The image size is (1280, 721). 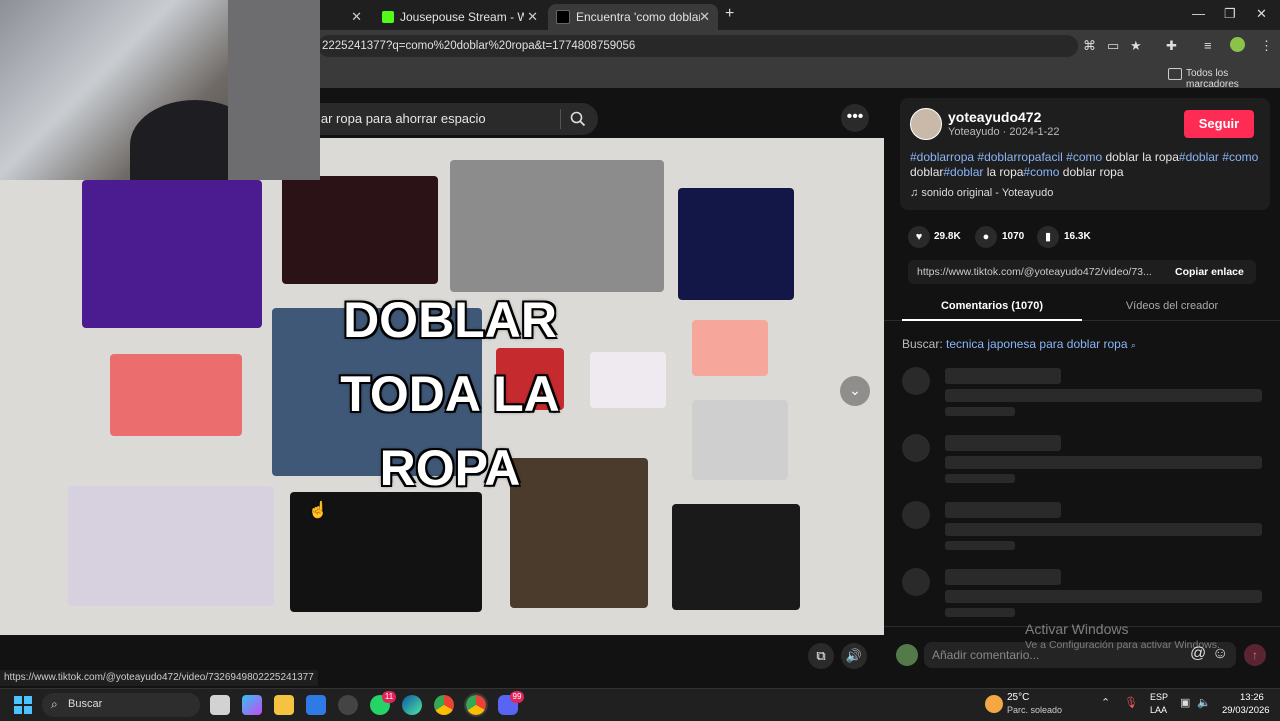 I want to click on file-explorer-icon, so click(x=284, y=705).